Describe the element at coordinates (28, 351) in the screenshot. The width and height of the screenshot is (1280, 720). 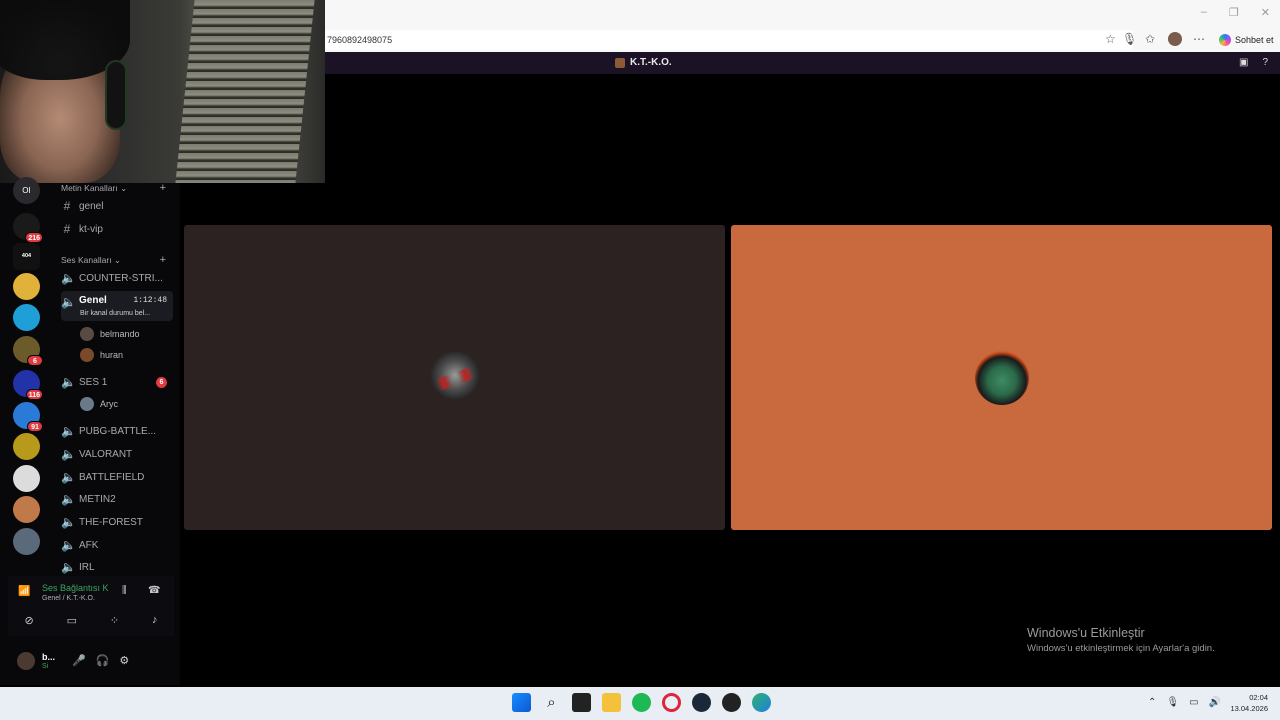
I see `server-item: 6` at that location.